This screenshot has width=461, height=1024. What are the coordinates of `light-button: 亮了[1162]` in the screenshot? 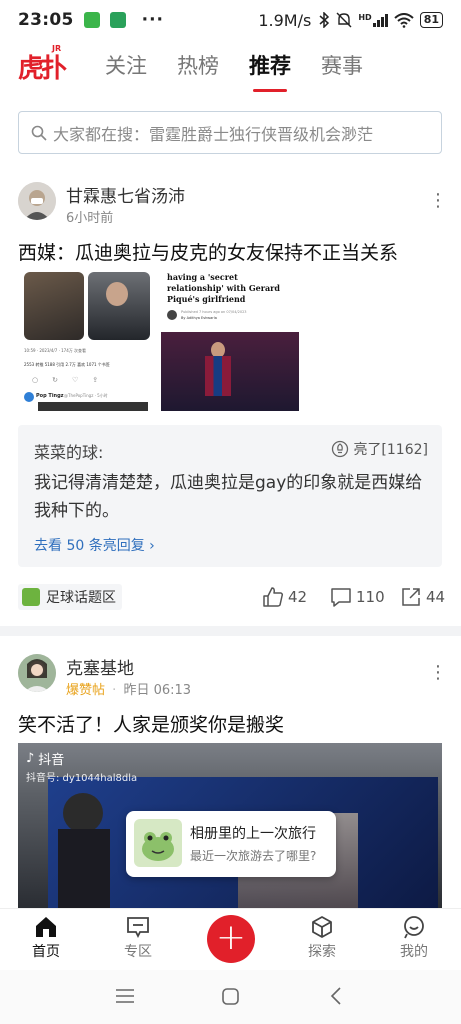 It's located at (379, 449).